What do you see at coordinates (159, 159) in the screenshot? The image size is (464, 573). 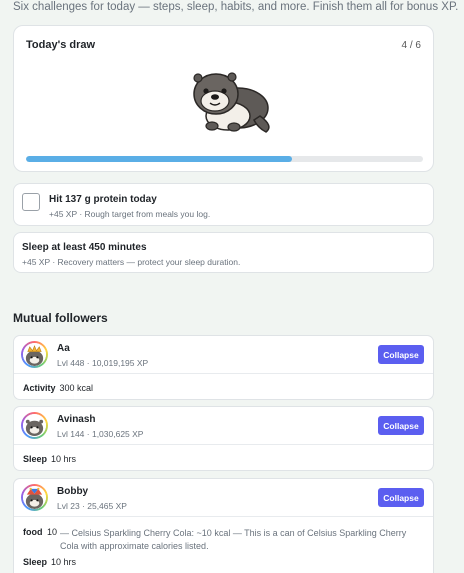 I see `draw-progress-fill` at bounding box center [159, 159].